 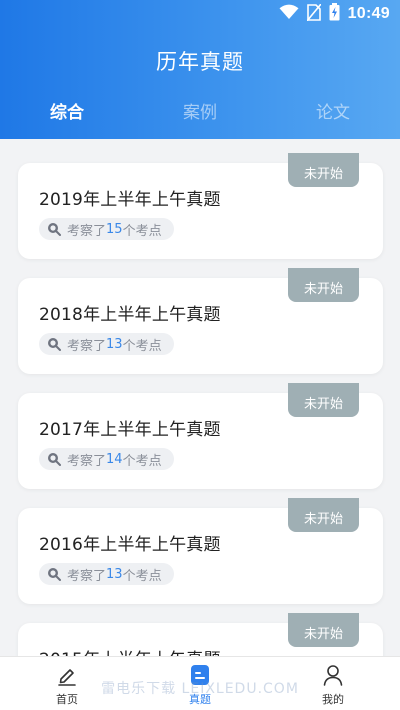 I want to click on nav-label: 首页, so click(x=67, y=699).